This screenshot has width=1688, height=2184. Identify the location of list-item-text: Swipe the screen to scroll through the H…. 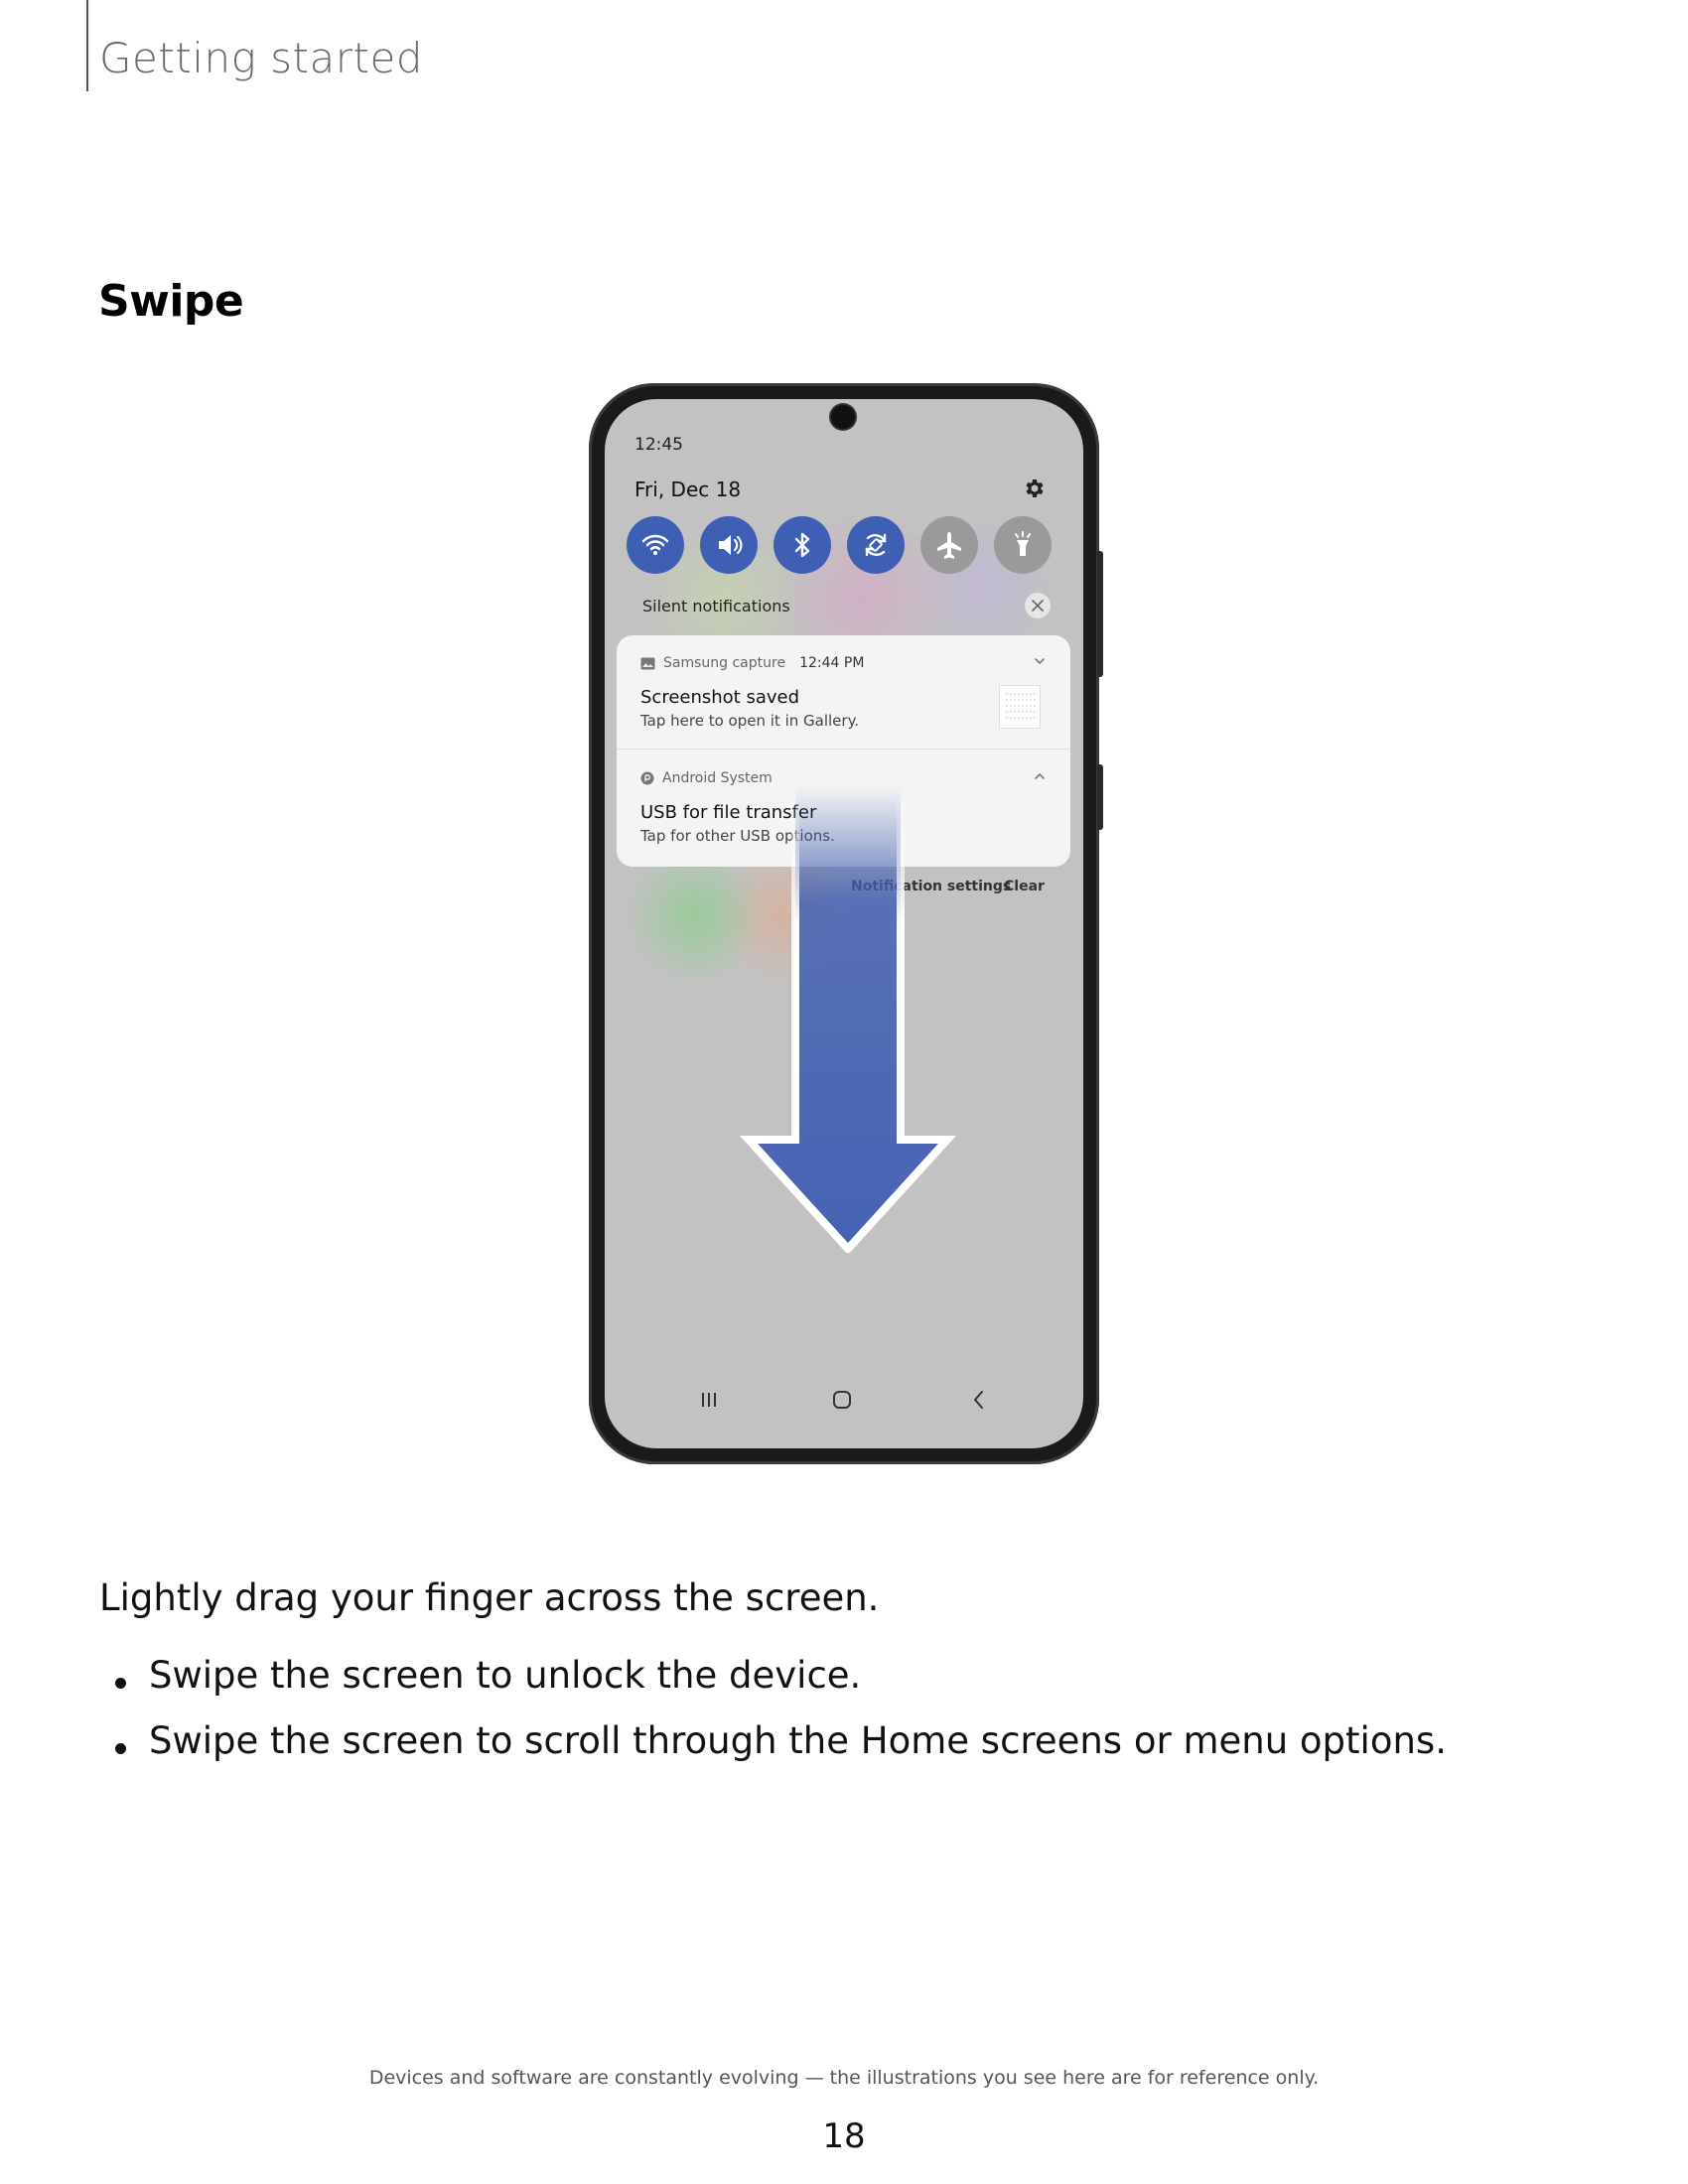
(798, 1740).